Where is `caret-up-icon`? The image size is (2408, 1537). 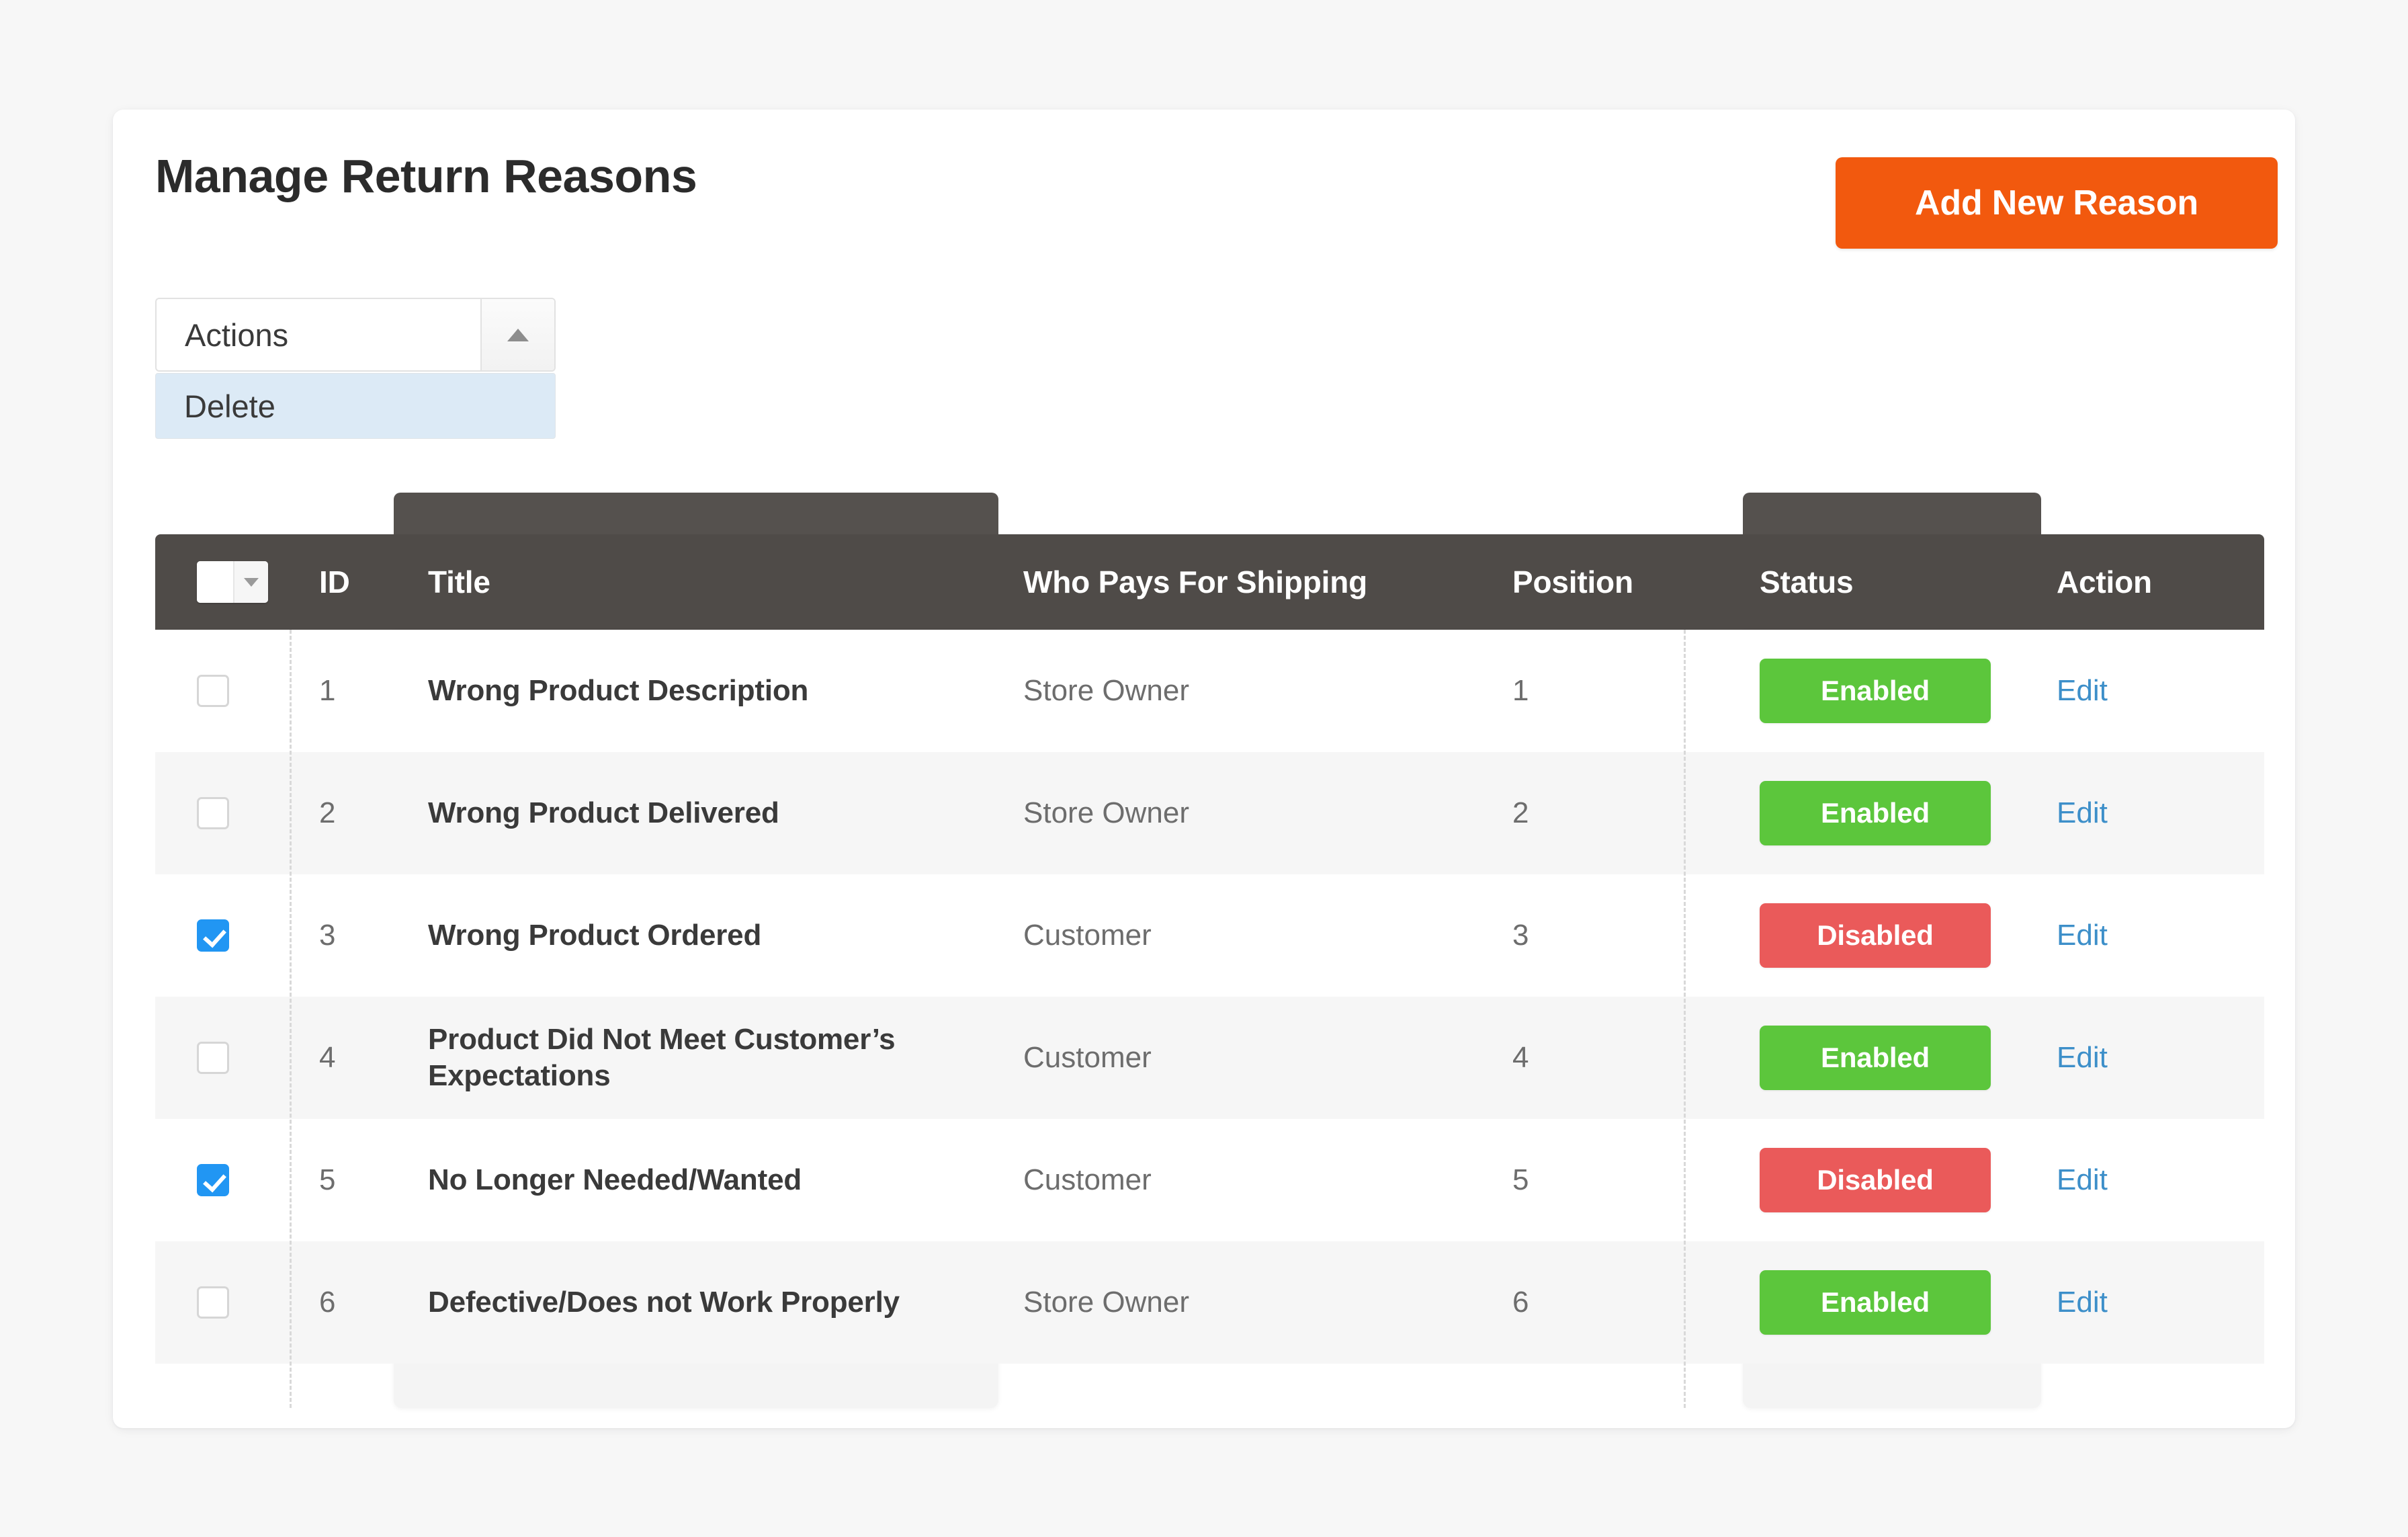
caret-up-icon is located at coordinates (518, 334).